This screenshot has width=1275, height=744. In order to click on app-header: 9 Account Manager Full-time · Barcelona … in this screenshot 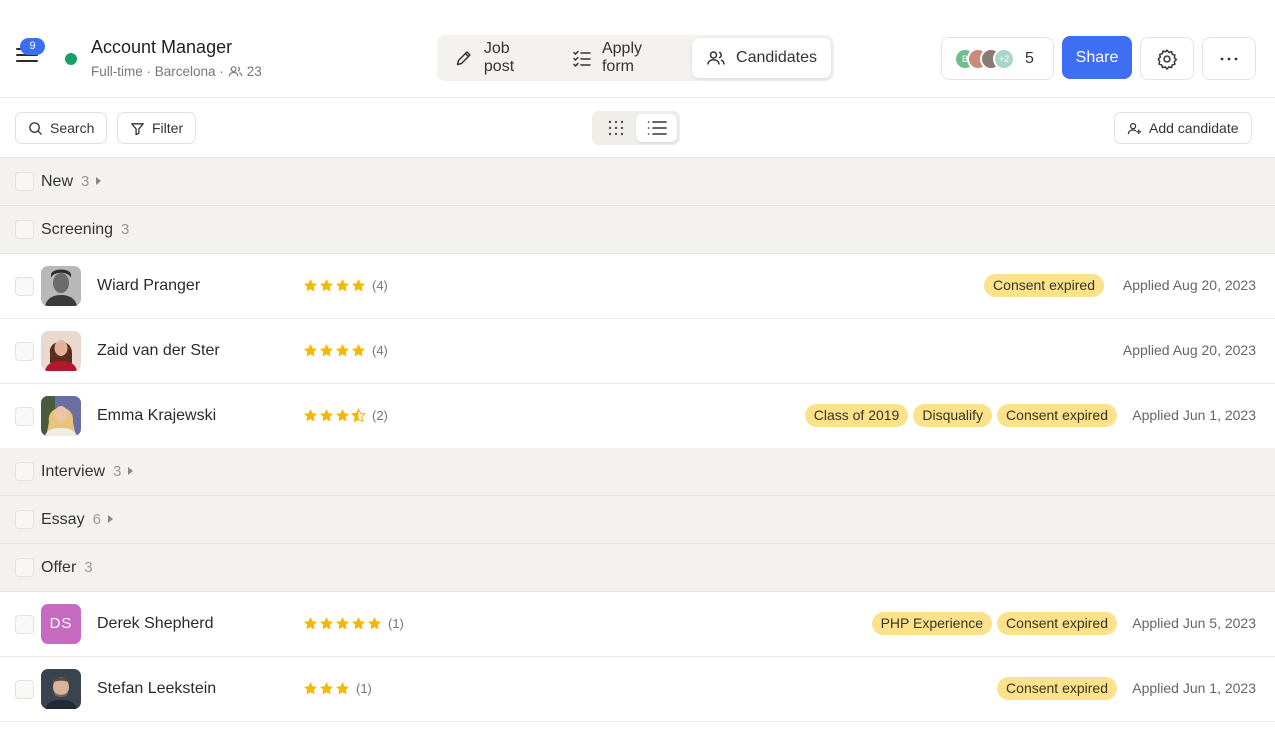, I will do `click(637, 49)`.